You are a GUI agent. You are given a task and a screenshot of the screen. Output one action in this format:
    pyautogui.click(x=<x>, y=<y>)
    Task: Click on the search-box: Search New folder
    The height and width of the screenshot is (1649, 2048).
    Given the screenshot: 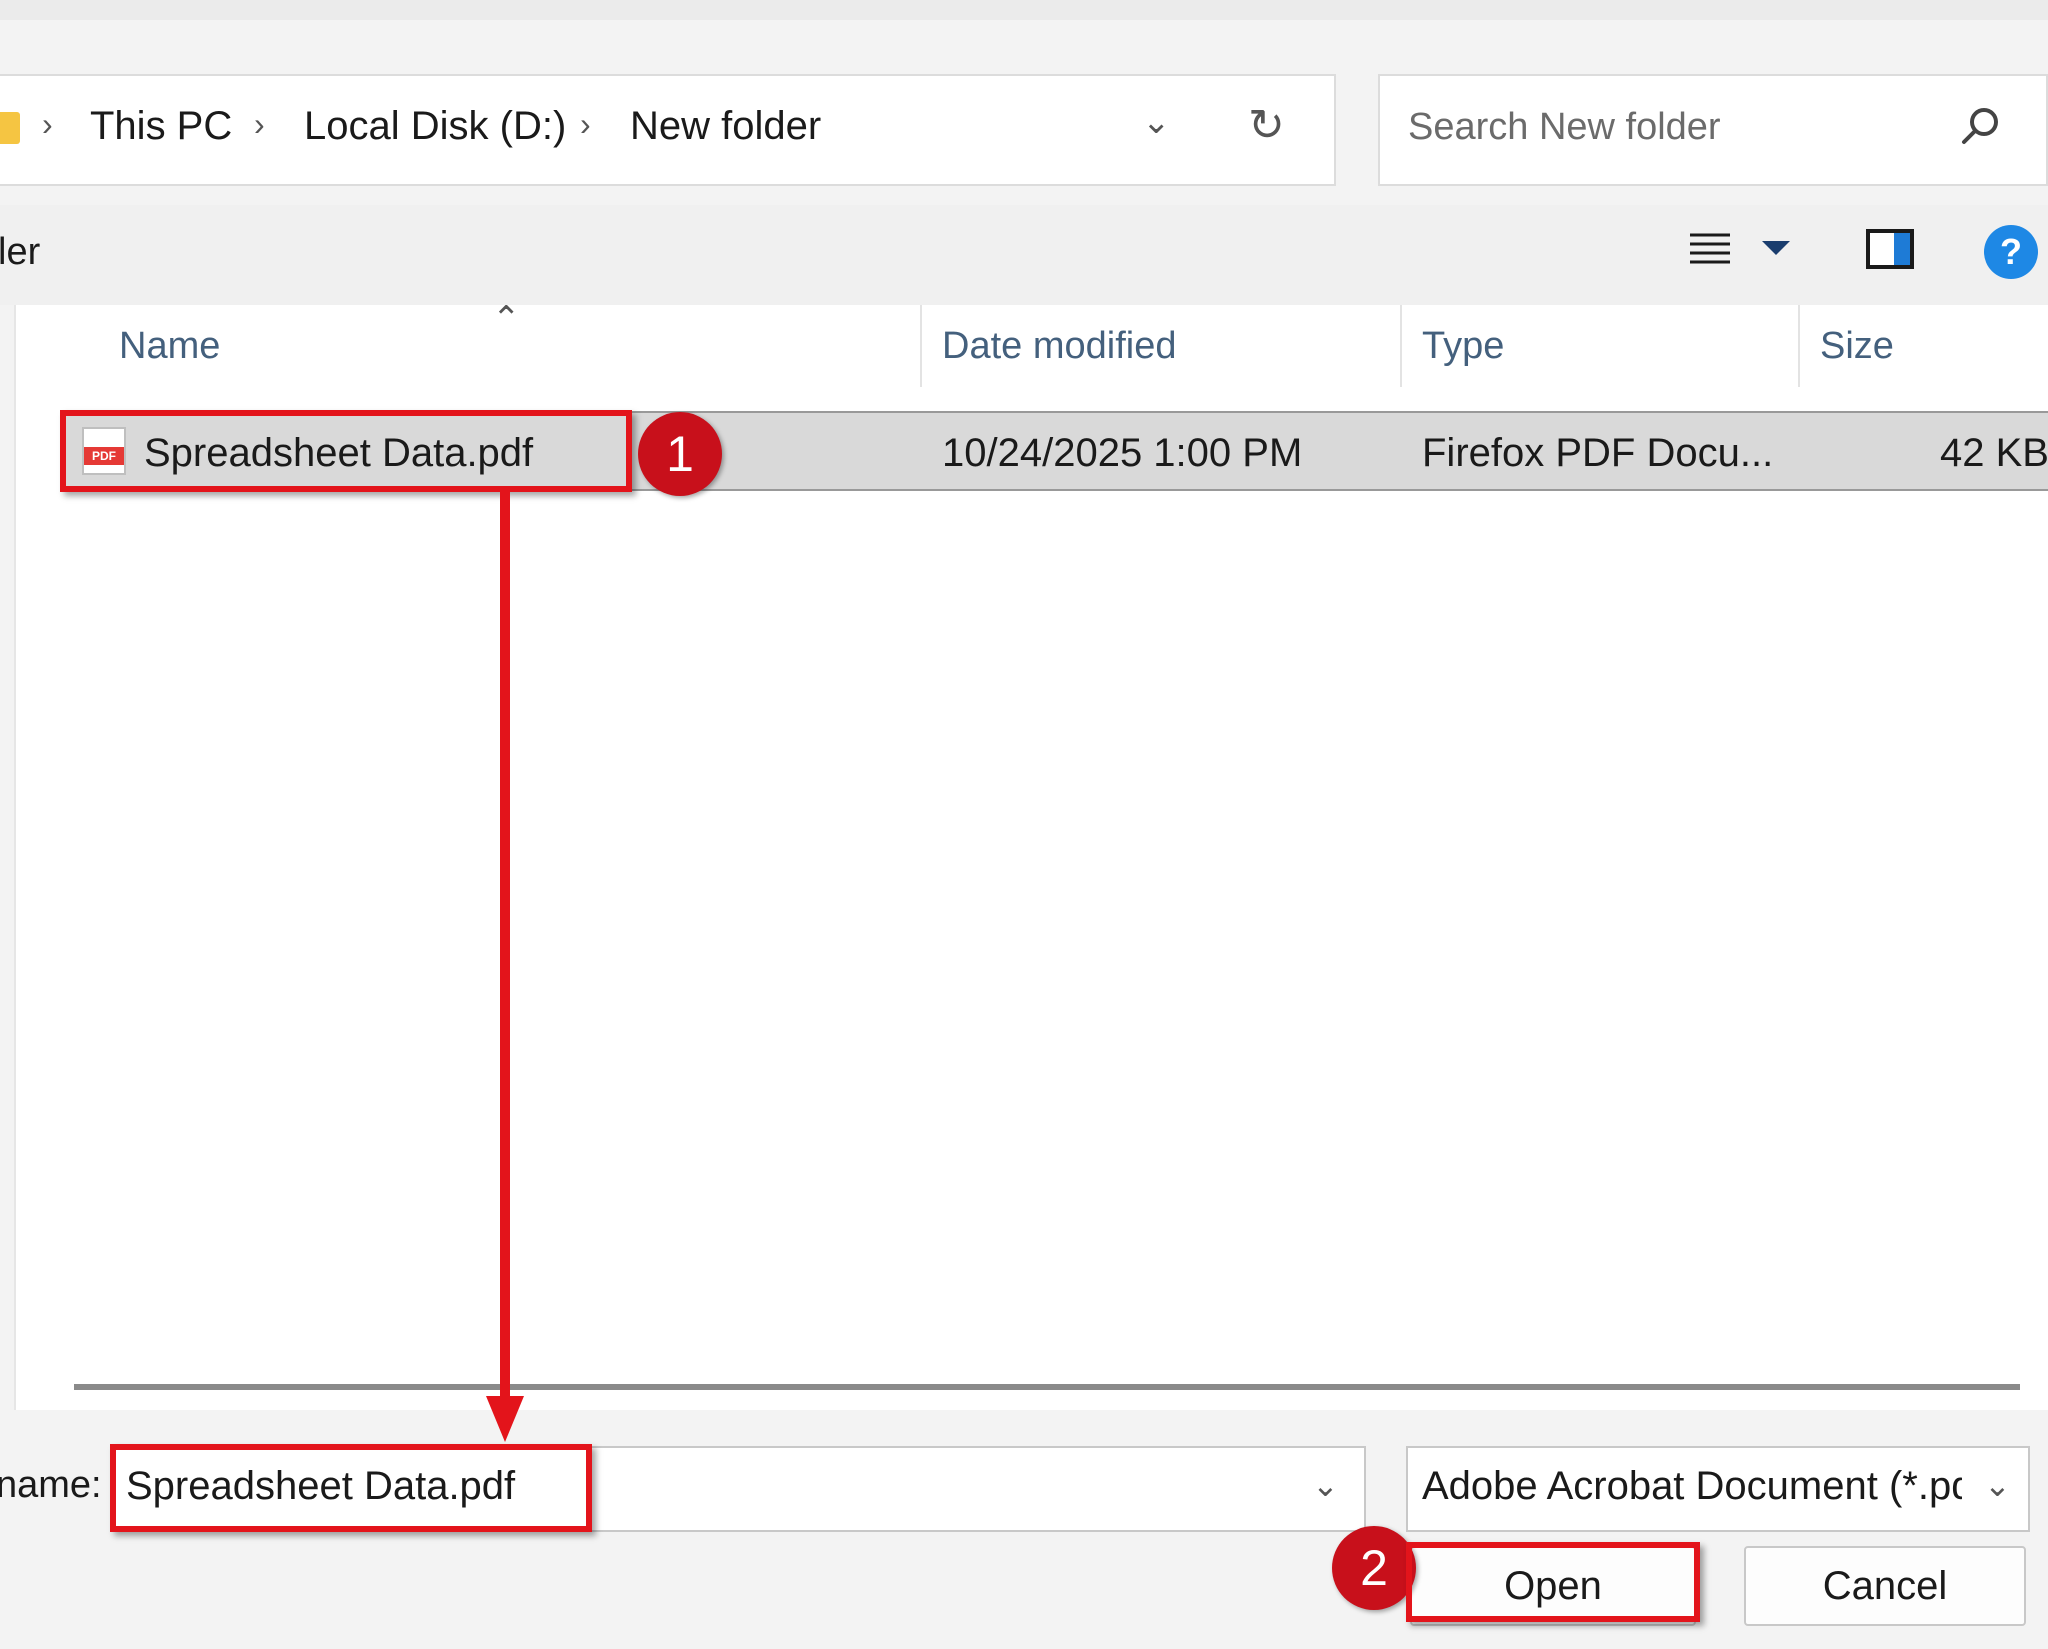 What is the action you would take?
    pyautogui.click(x=1713, y=130)
    